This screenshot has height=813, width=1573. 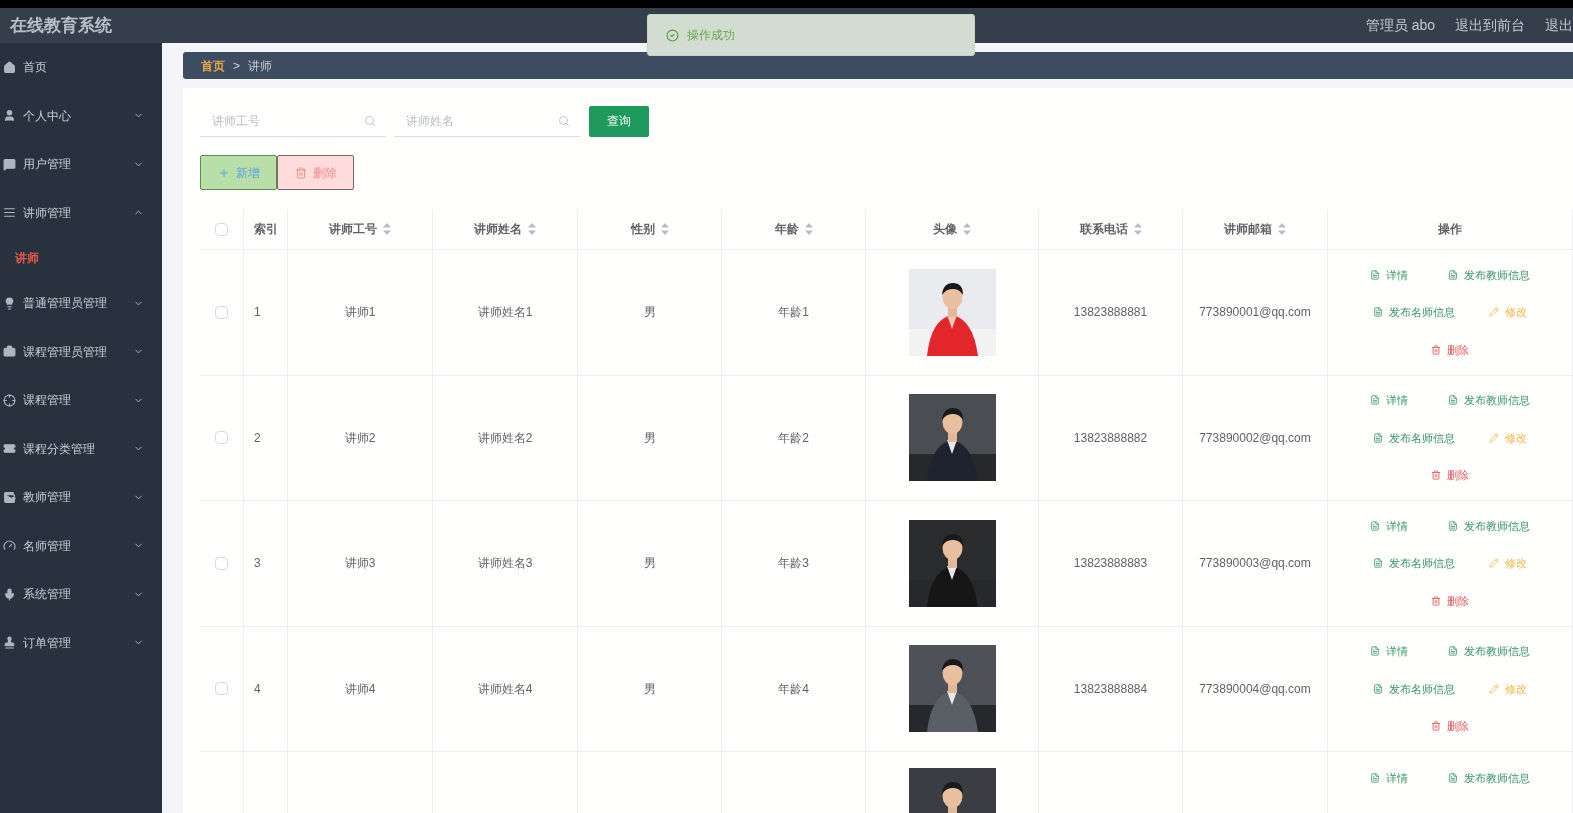 What do you see at coordinates (672, 35) in the screenshot?
I see `check-circle-icon` at bounding box center [672, 35].